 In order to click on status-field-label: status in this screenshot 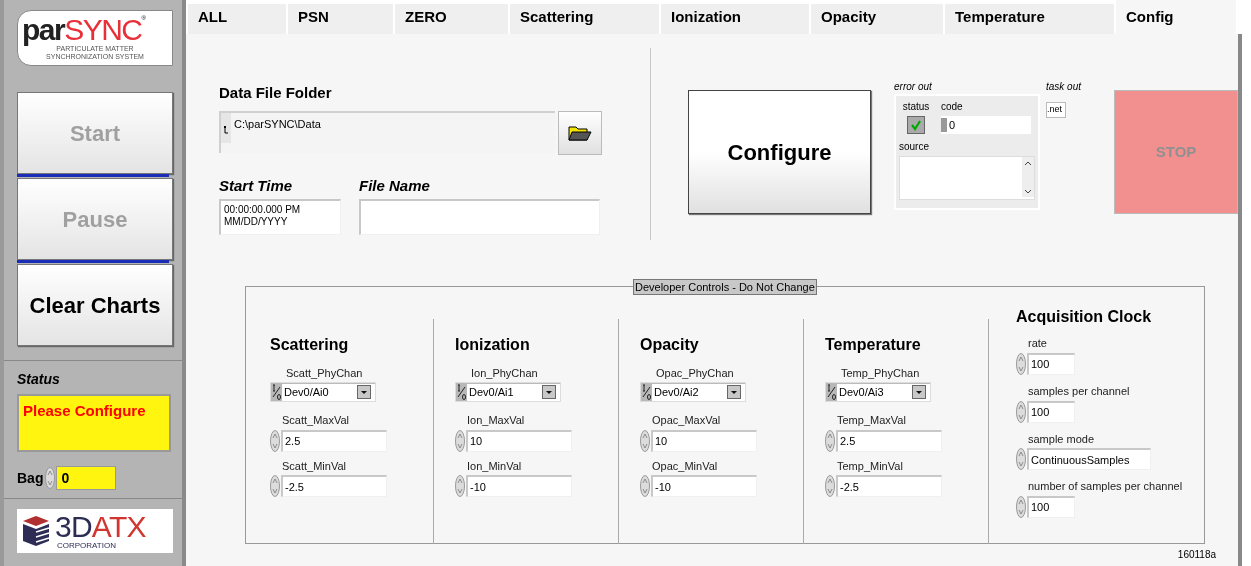, I will do `click(916, 107)`.